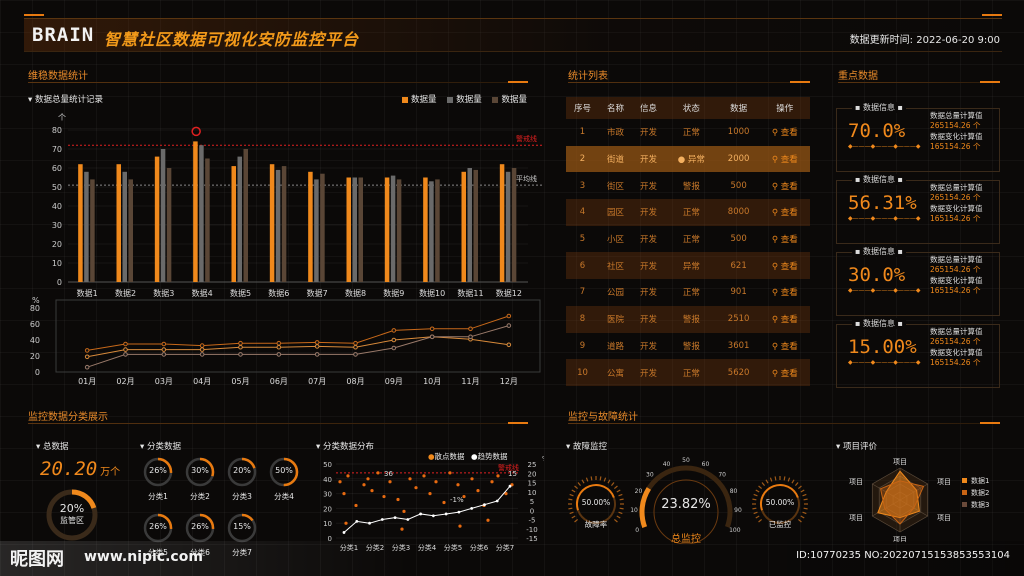 Image resolution: width=1024 pixels, height=576 pixels. What do you see at coordinates (615, 320) in the screenshot?
I see `table-cell: 医院` at bounding box center [615, 320].